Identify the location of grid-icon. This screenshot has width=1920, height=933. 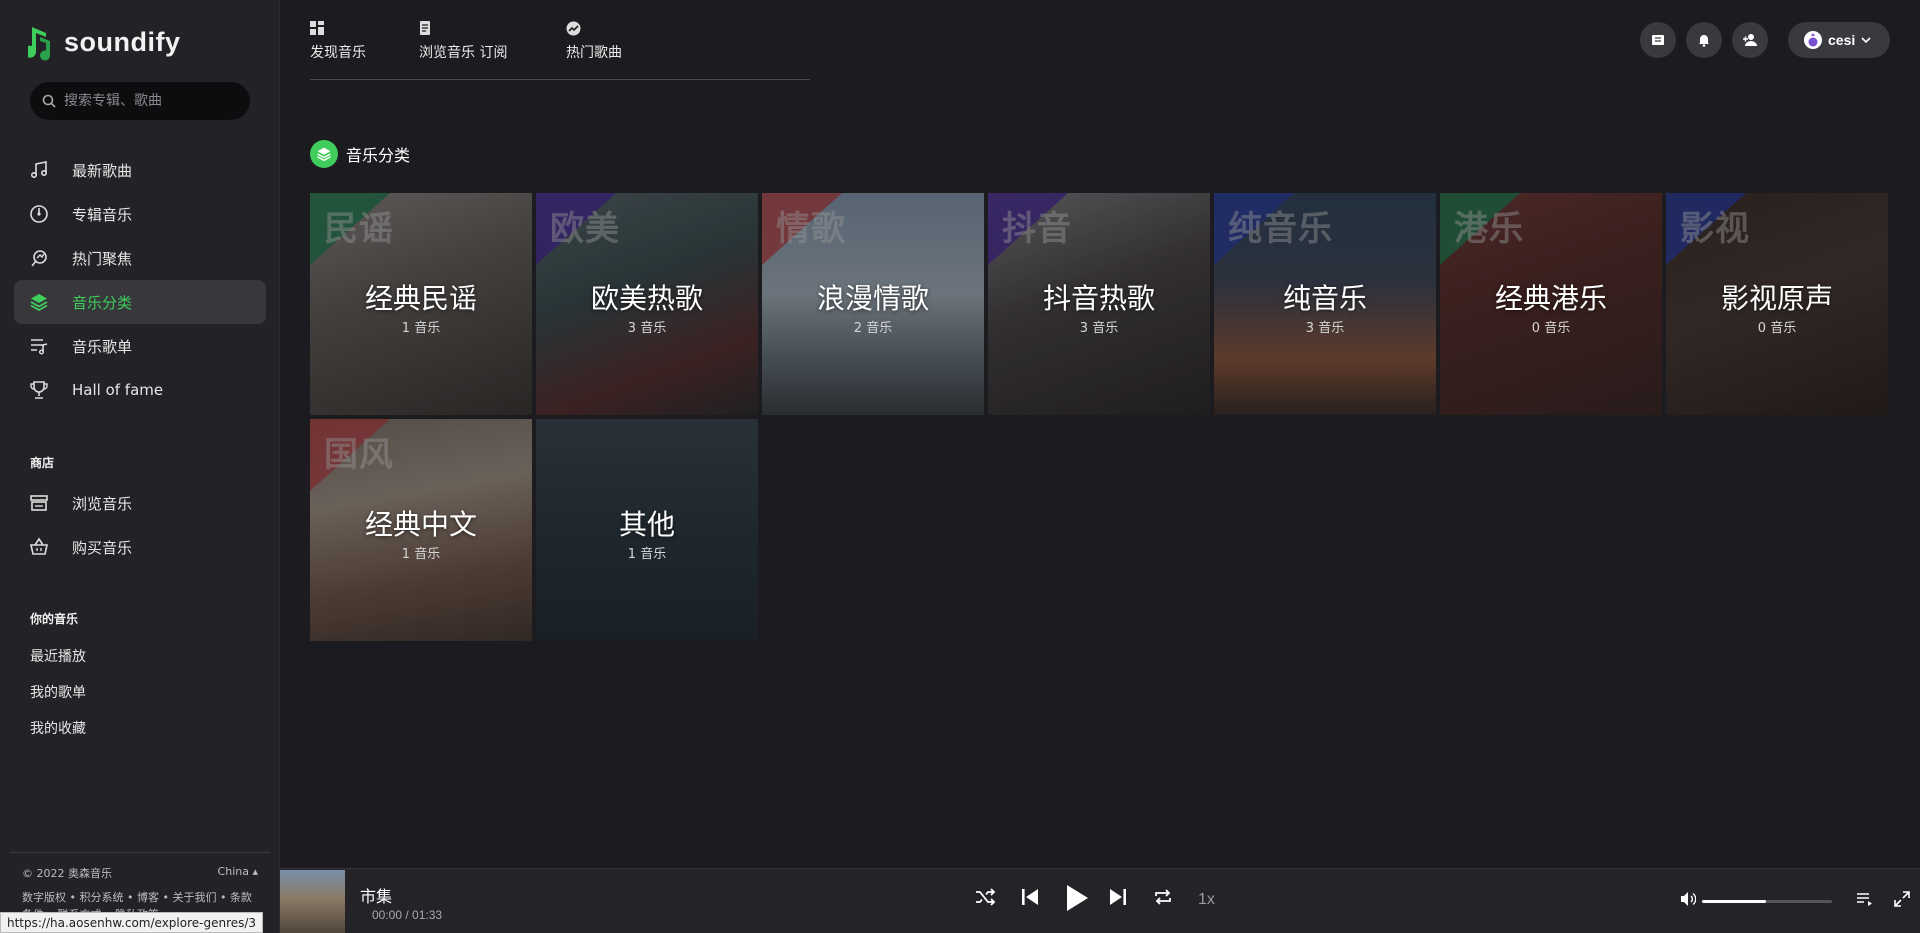
(338, 28).